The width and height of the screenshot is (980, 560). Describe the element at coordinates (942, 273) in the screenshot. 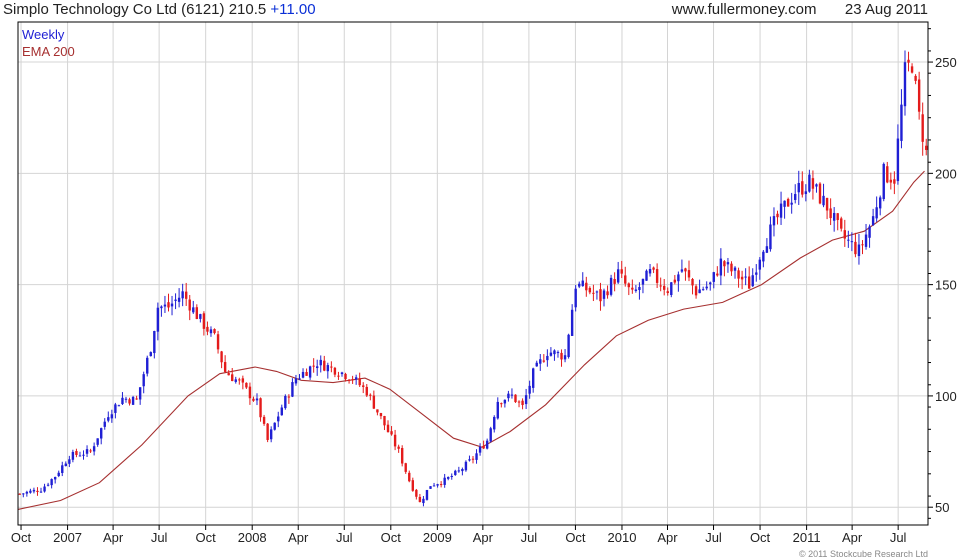

I see `y-axis: 50 100 150 200 250` at that location.